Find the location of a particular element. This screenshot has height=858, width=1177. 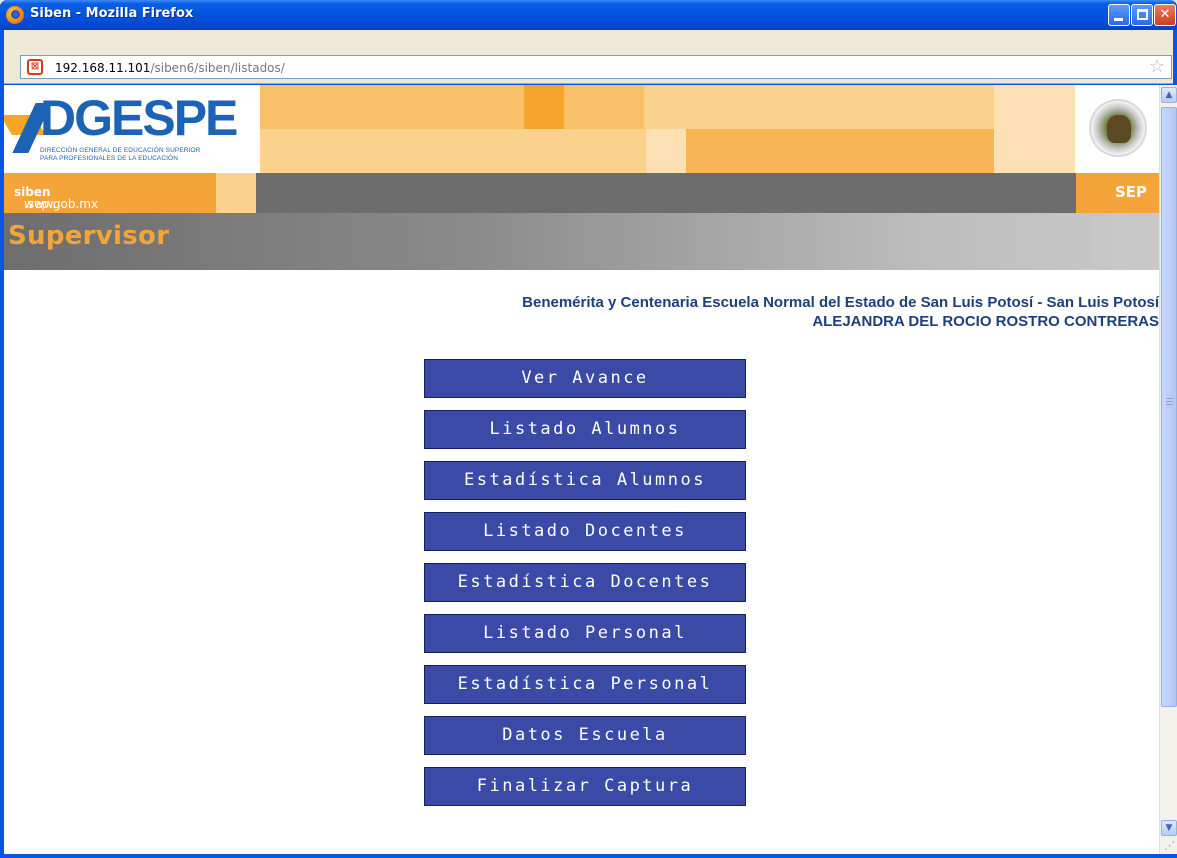

url-text: 192.168.11.101/siben6/siben/listados/ is located at coordinates (170, 68).